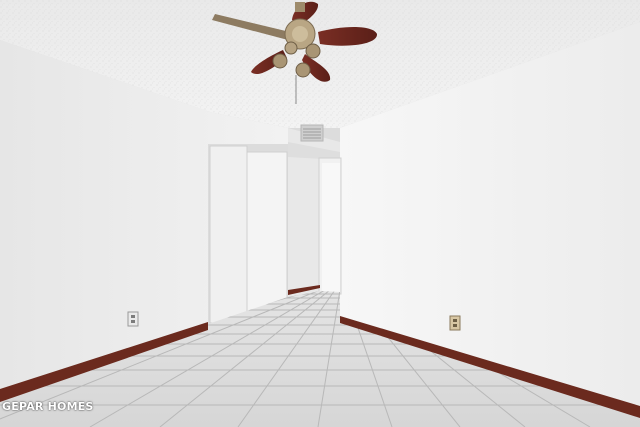  I want to click on hallway-door, so click(330, 226).